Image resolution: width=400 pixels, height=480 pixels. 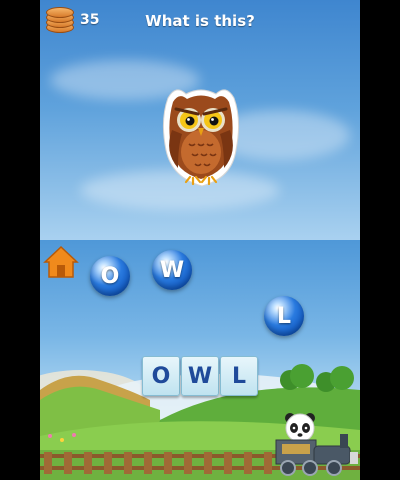 What do you see at coordinates (200, 21) in the screenshot?
I see `question-text: What is this?` at bounding box center [200, 21].